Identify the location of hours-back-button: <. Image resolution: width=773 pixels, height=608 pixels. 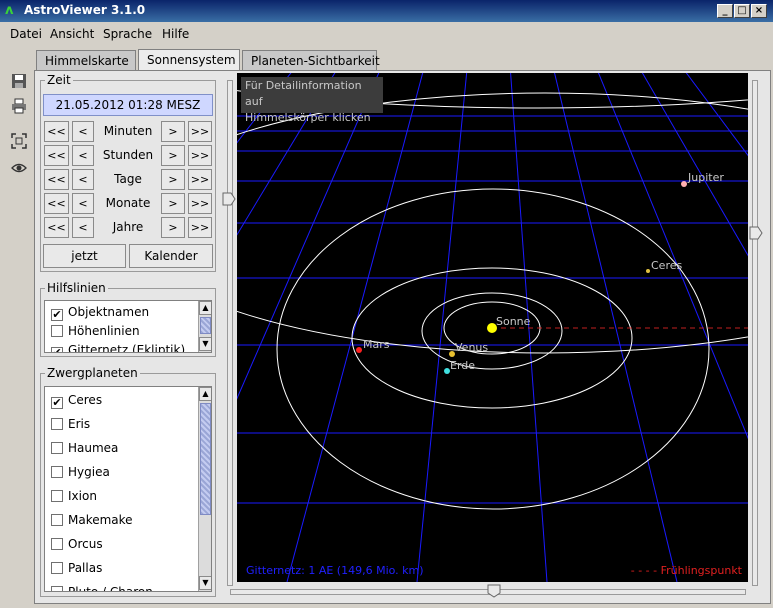
(83, 155).